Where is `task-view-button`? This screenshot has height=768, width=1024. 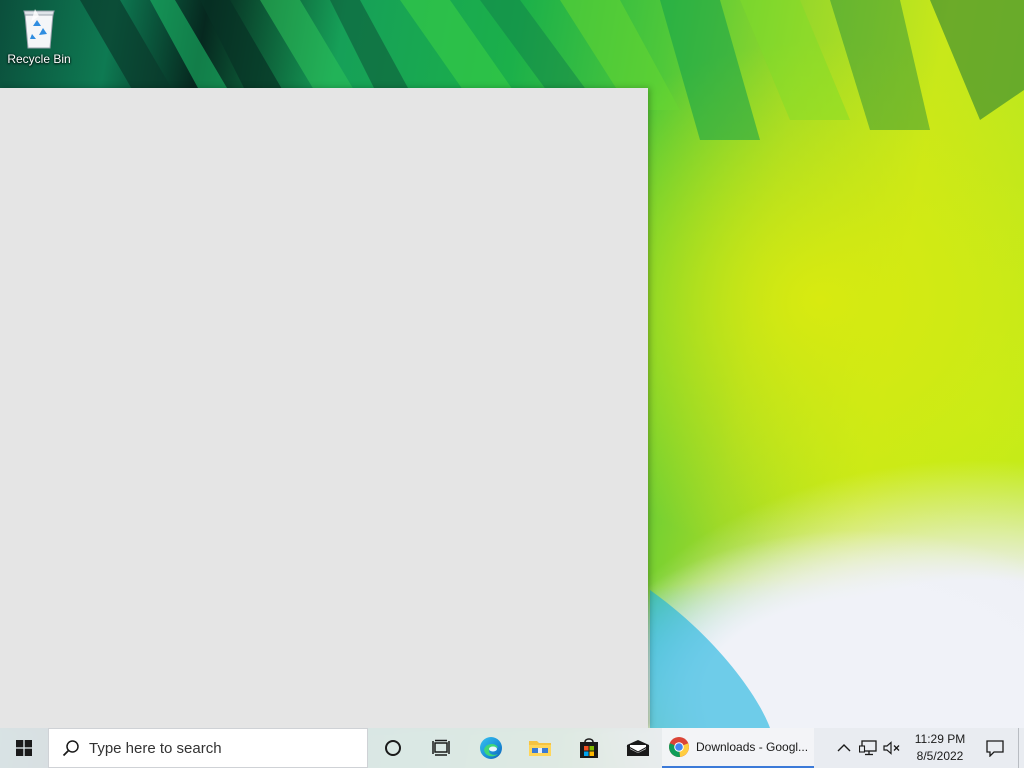 task-view-button is located at coordinates (441, 748).